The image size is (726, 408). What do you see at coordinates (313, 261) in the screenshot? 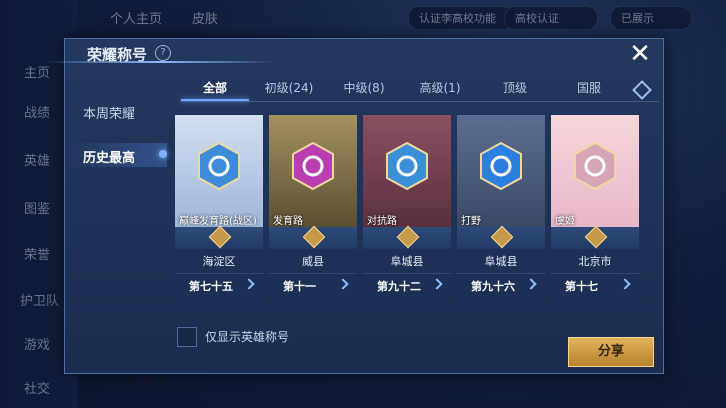
I see `card-region: 威县` at bounding box center [313, 261].